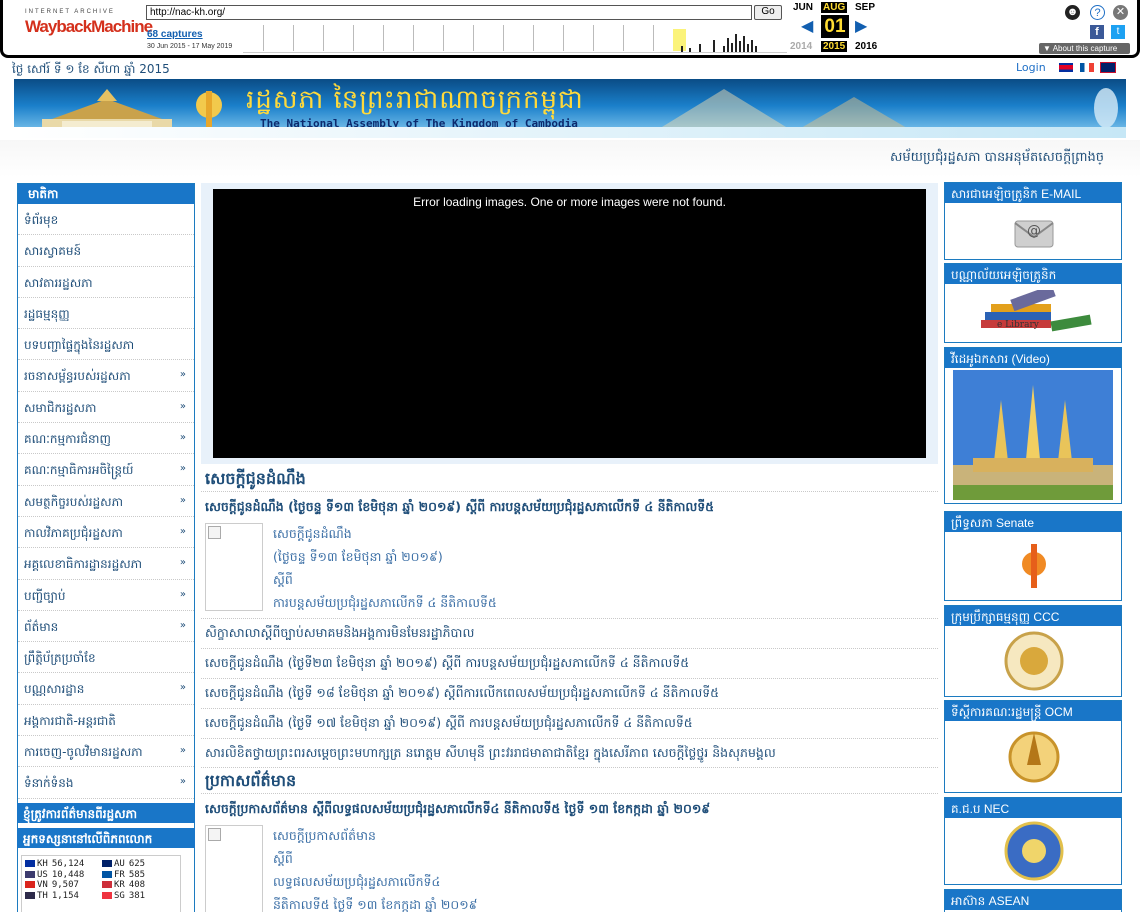  Describe the element at coordinates (53, 251) in the screenshot. I see `menu-item-label: សារស្វាគមន៍` at that location.